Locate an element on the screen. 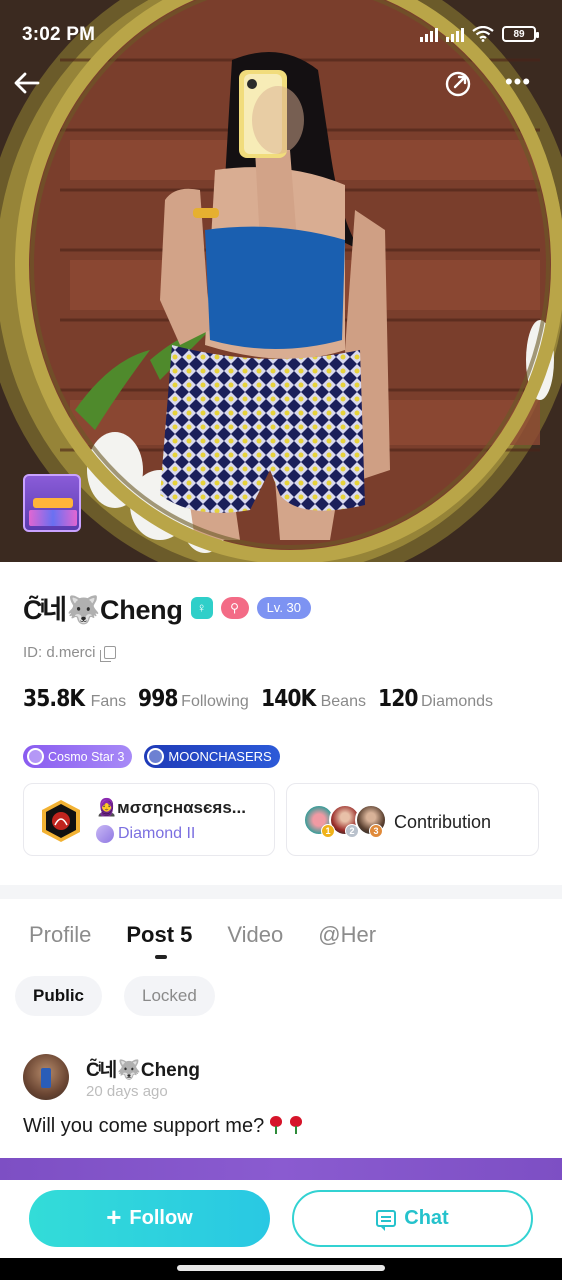  status-icons: 89 is located at coordinates (479, 34).